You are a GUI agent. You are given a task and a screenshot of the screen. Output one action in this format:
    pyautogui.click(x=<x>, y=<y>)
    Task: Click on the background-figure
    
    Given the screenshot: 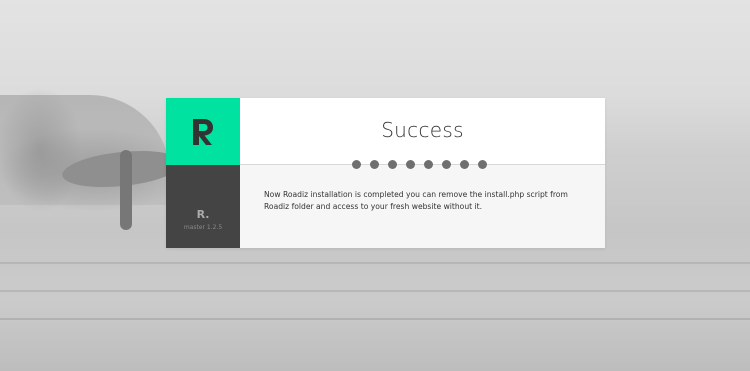 What is the action you would take?
    pyautogui.click(x=126, y=190)
    